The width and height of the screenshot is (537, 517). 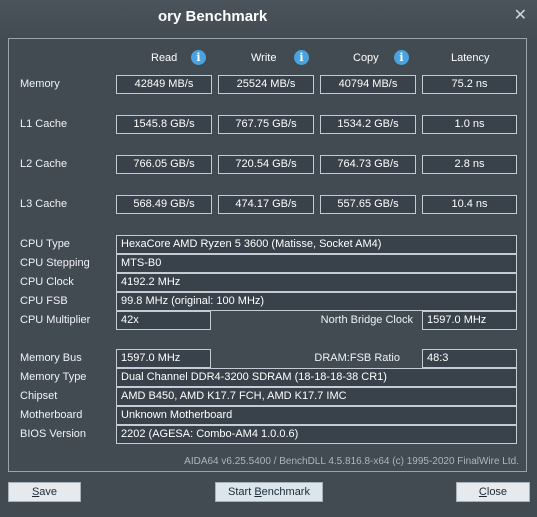 I want to click on close-button: Close, so click(x=493, y=492).